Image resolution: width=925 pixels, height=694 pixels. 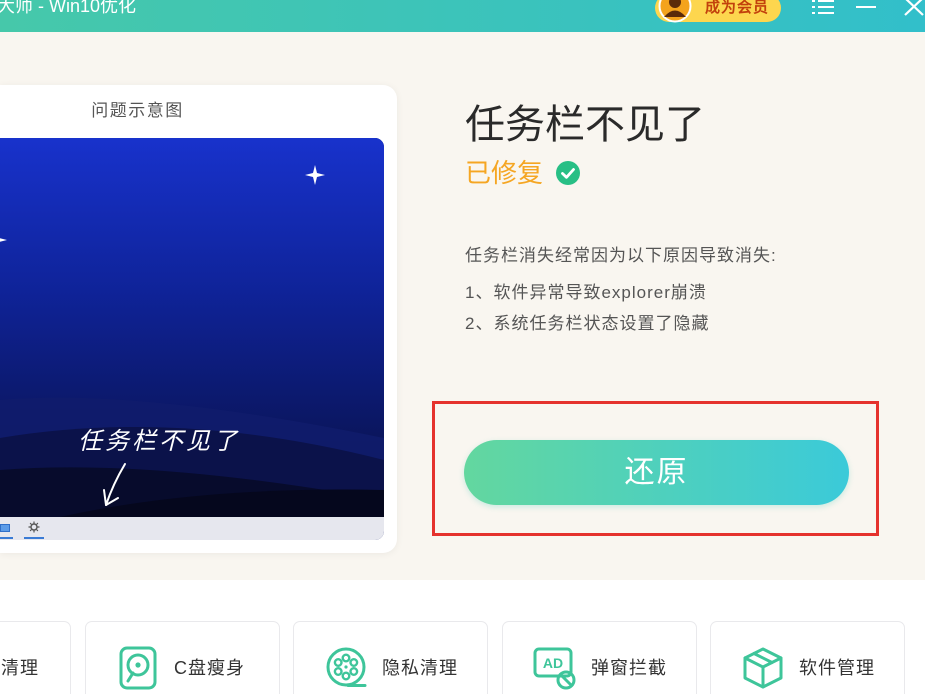 What do you see at coordinates (866, 8) in the screenshot?
I see `minimize-icon` at bounding box center [866, 8].